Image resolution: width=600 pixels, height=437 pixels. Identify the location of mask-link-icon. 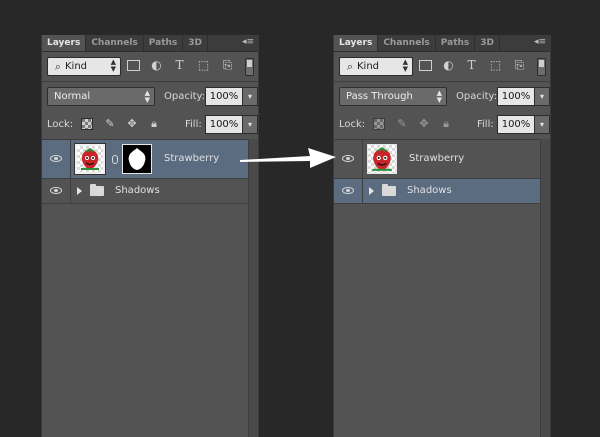
(115, 159).